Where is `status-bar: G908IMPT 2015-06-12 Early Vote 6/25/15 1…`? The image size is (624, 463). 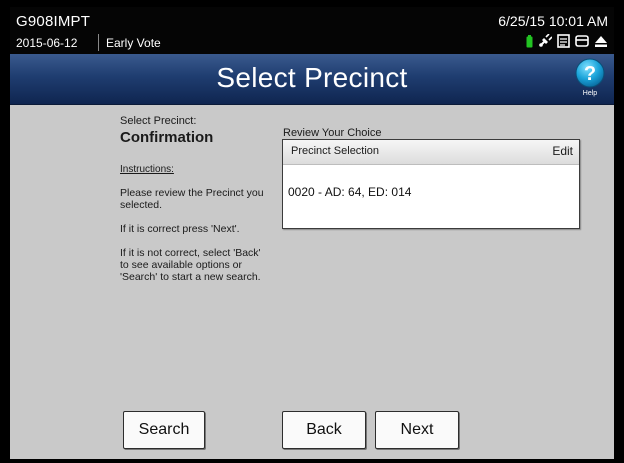 status-bar: G908IMPT 2015-06-12 Early Vote 6/25/15 1… is located at coordinates (312, 30).